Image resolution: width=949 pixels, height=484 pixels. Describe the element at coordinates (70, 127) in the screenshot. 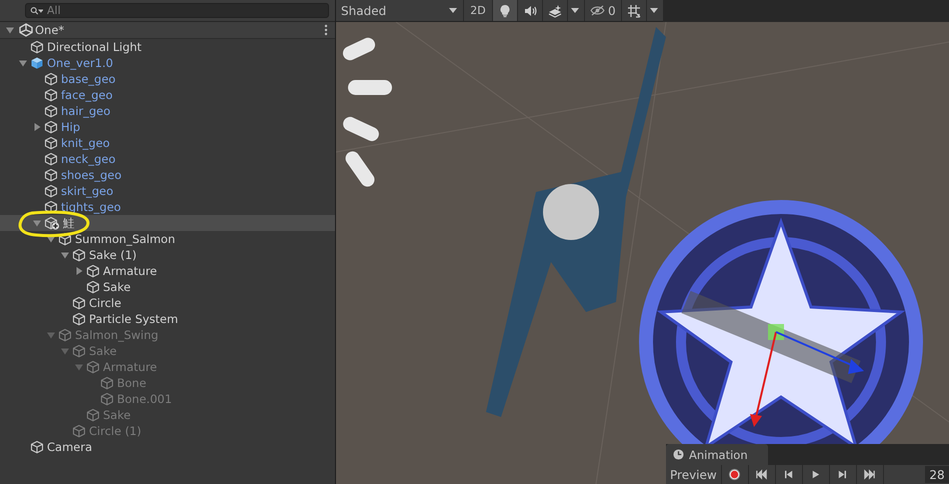

I see `item-label: Hip` at that location.